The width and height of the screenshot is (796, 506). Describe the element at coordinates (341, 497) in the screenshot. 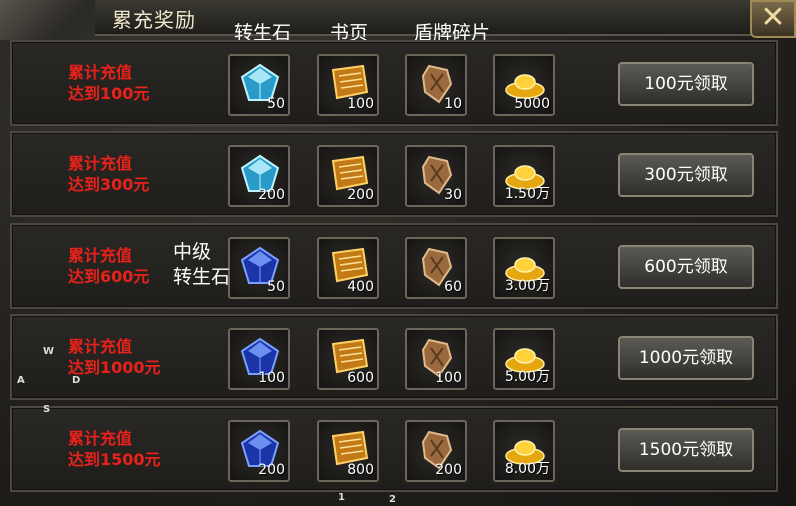

I see `hud-number-1: 1` at that location.